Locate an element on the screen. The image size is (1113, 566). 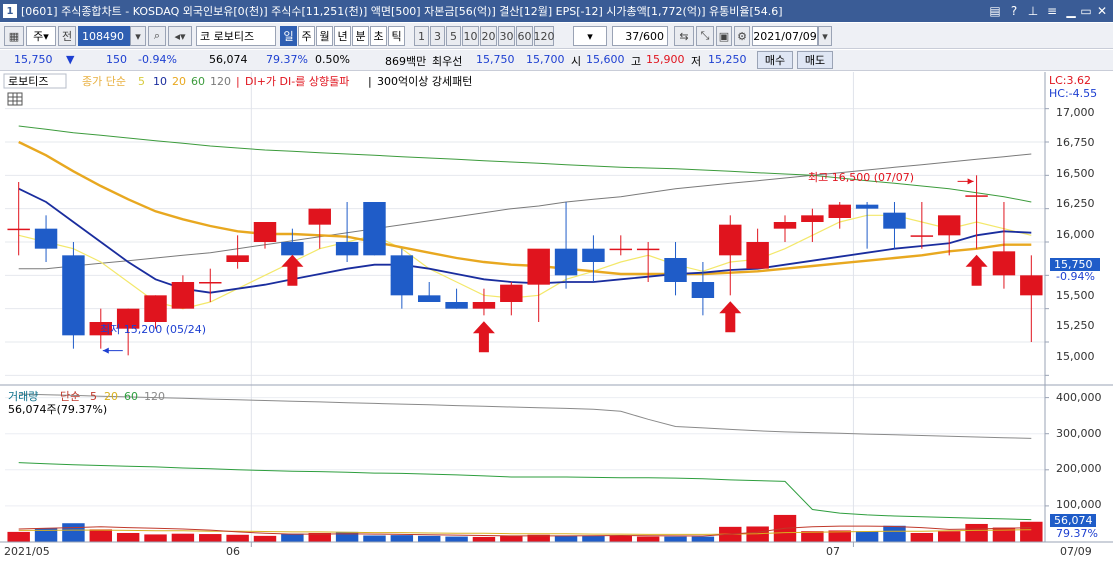
candle is located at coordinates (73, 295).